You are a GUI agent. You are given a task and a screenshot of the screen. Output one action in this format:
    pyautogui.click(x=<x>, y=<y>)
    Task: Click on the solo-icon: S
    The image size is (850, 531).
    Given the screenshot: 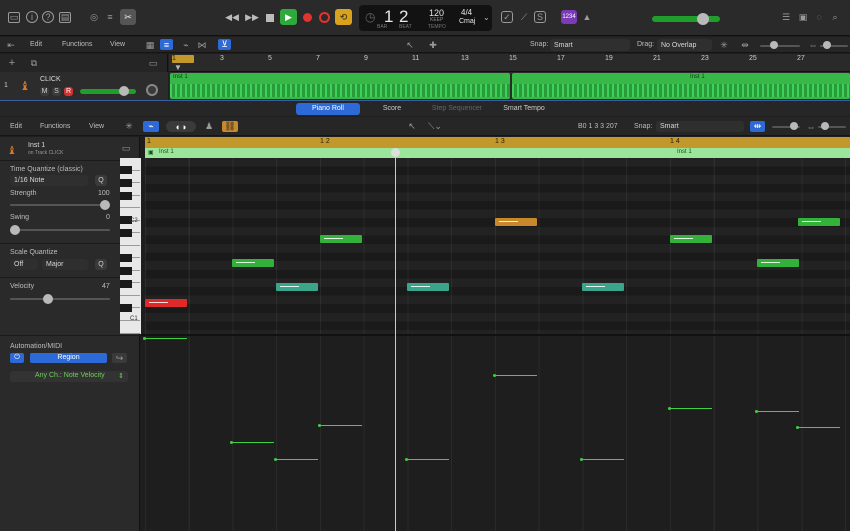 What is the action you would take?
    pyautogui.click(x=540, y=17)
    